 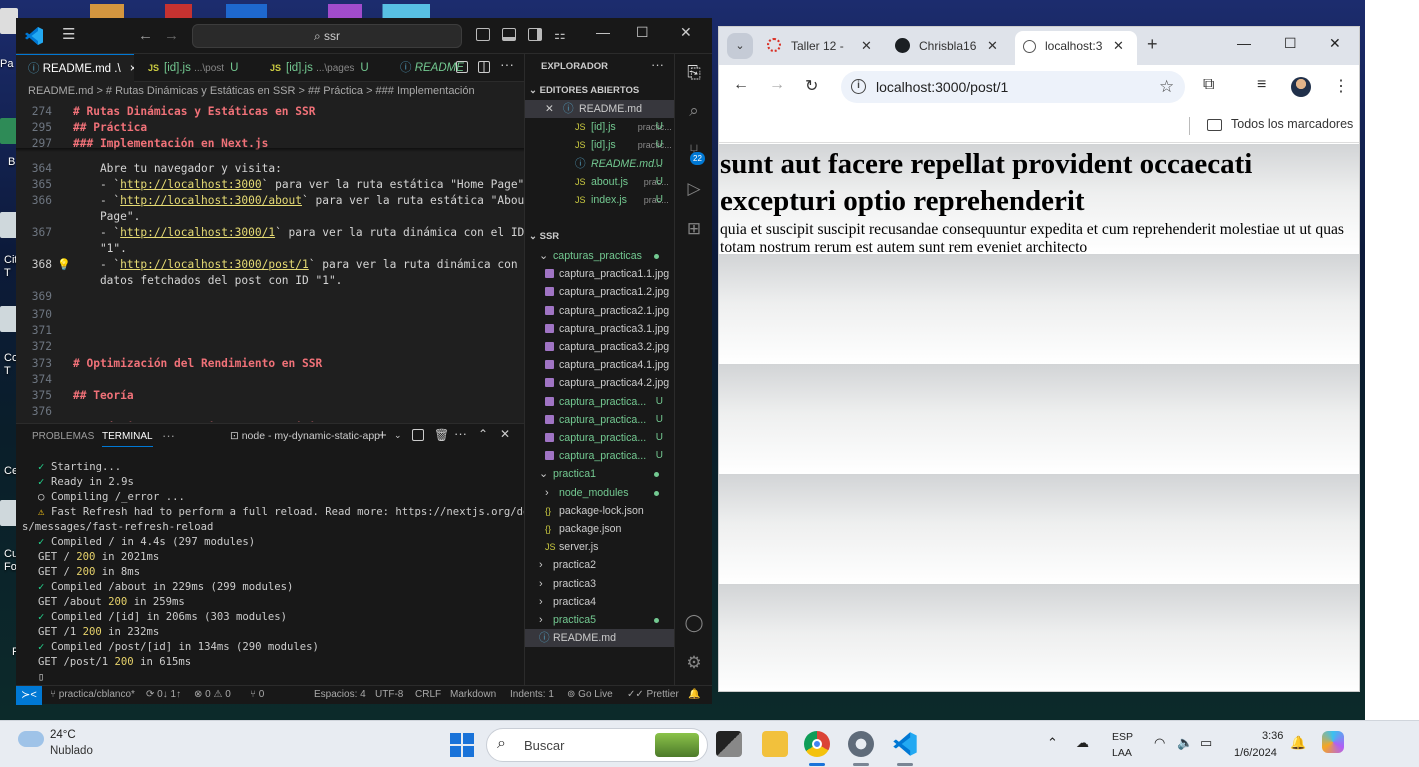 What do you see at coordinates (462, 67) in the screenshot?
I see `open-preview-icon` at bounding box center [462, 67].